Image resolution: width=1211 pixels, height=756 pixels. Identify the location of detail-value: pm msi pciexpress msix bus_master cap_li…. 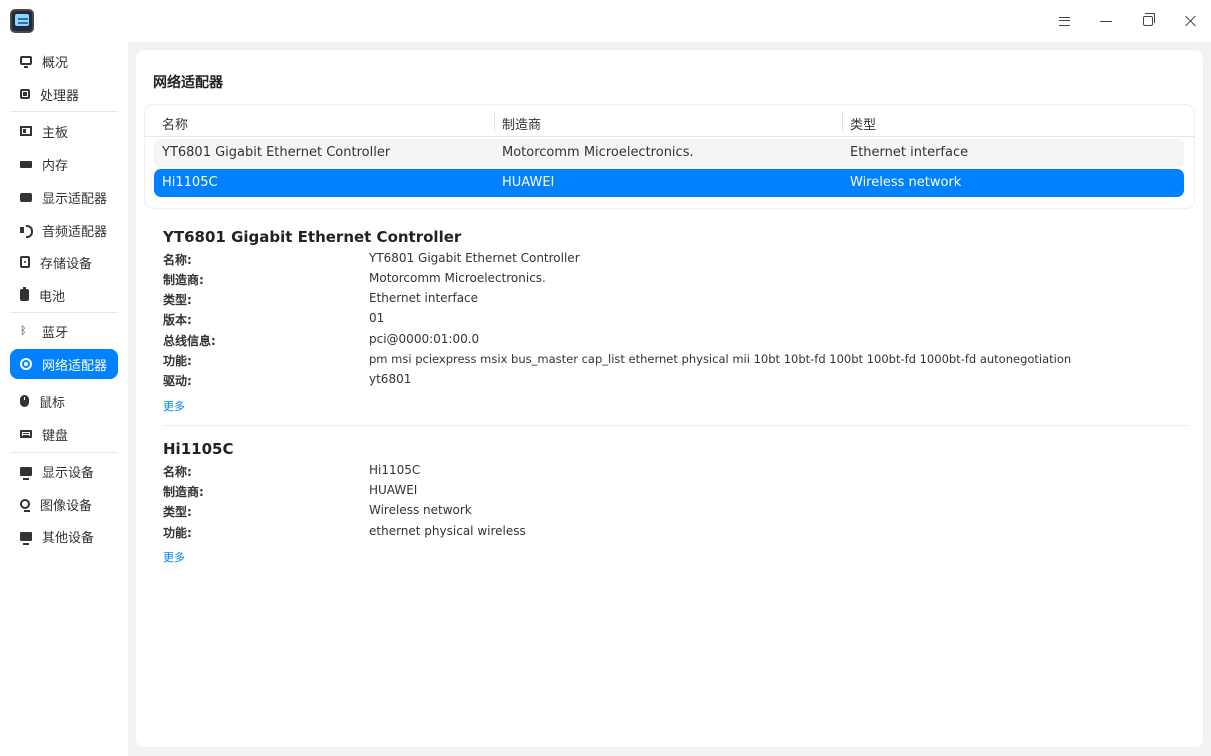
(720, 359).